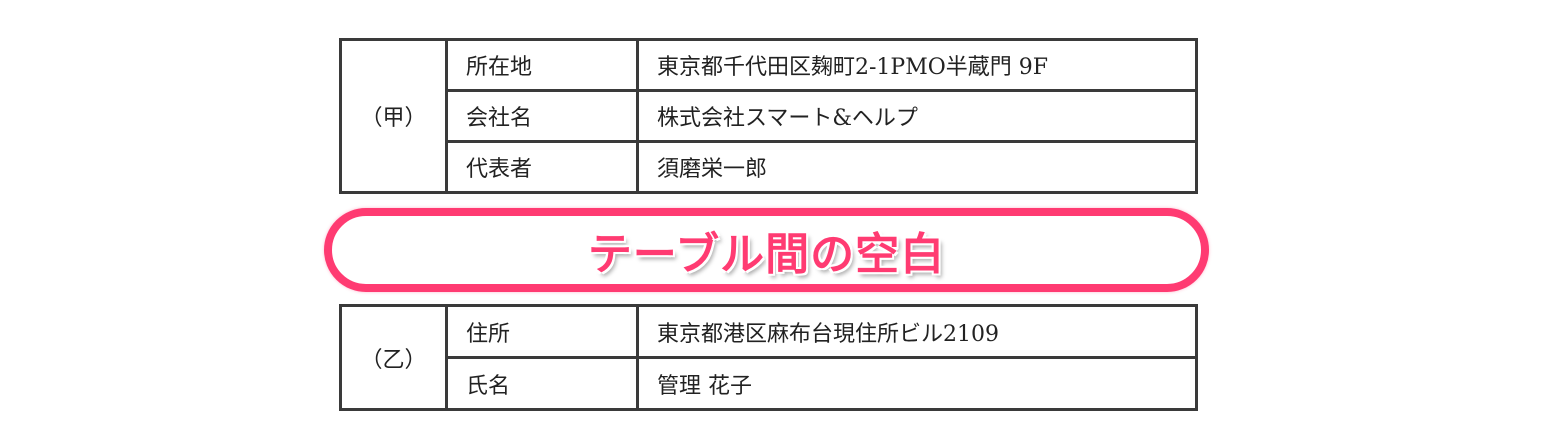 The height and width of the screenshot is (442, 1550). I want to click on party-b-label: （乙）, so click(393, 357).